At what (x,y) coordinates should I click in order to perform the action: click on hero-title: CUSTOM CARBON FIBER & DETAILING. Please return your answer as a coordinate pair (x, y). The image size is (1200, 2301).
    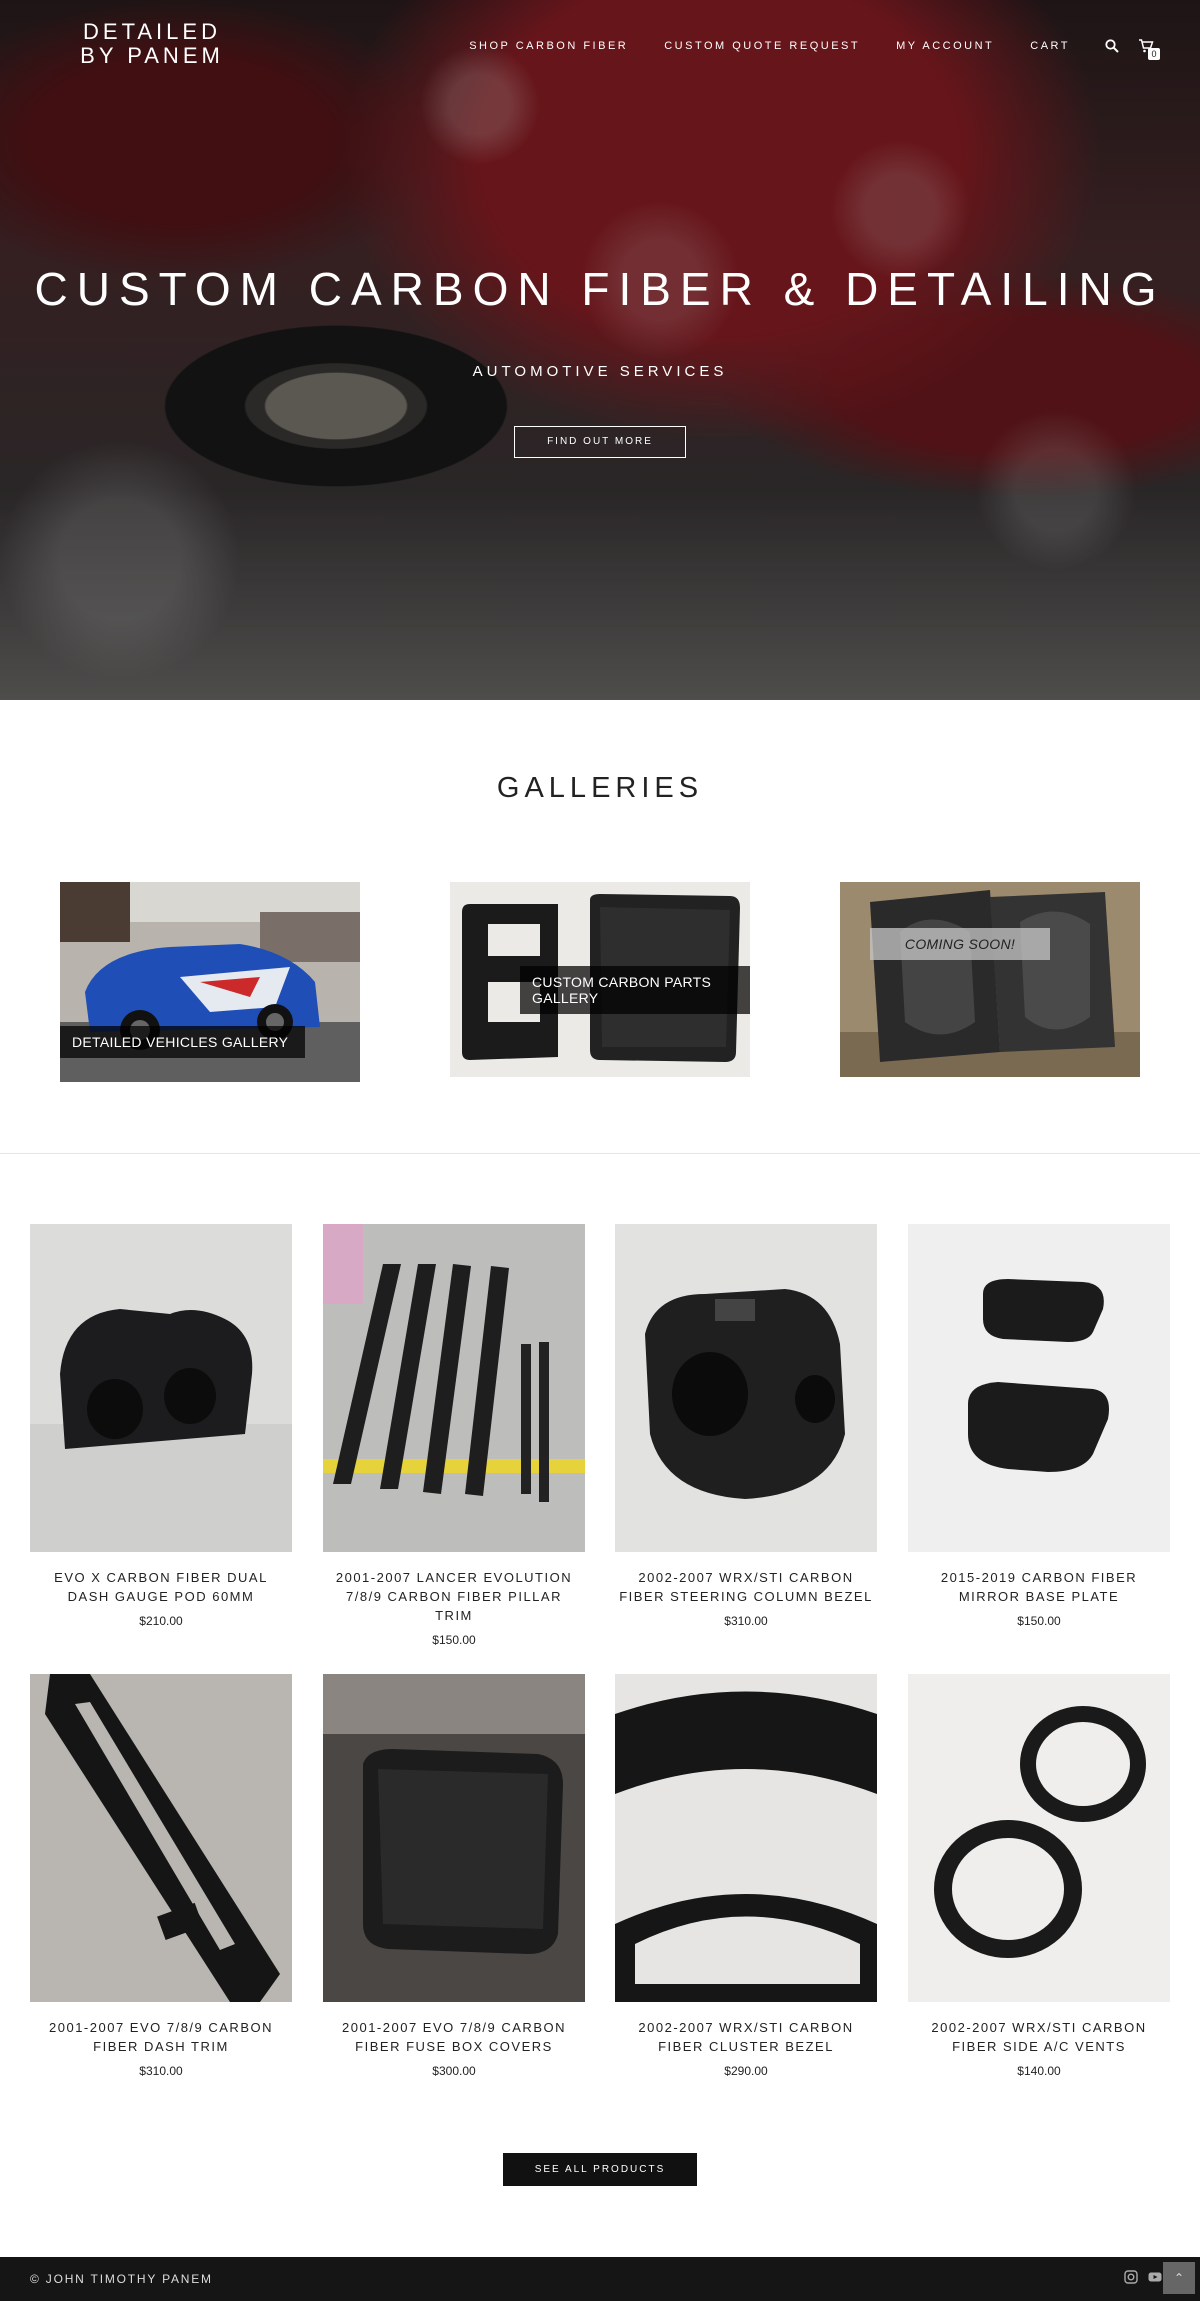
    Looking at the image, I should click on (600, 289).